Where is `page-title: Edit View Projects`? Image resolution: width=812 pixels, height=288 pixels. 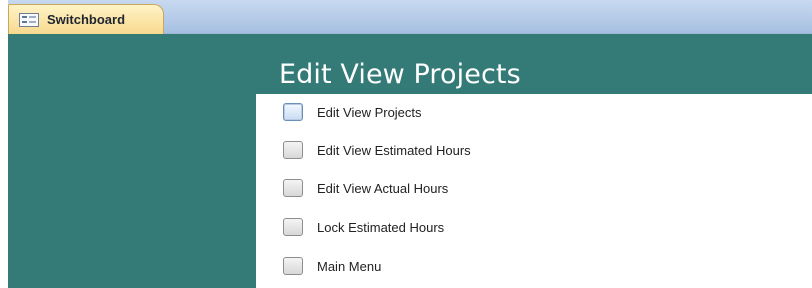 page-title: Edit View Projects is located at coordinates (400, 74).